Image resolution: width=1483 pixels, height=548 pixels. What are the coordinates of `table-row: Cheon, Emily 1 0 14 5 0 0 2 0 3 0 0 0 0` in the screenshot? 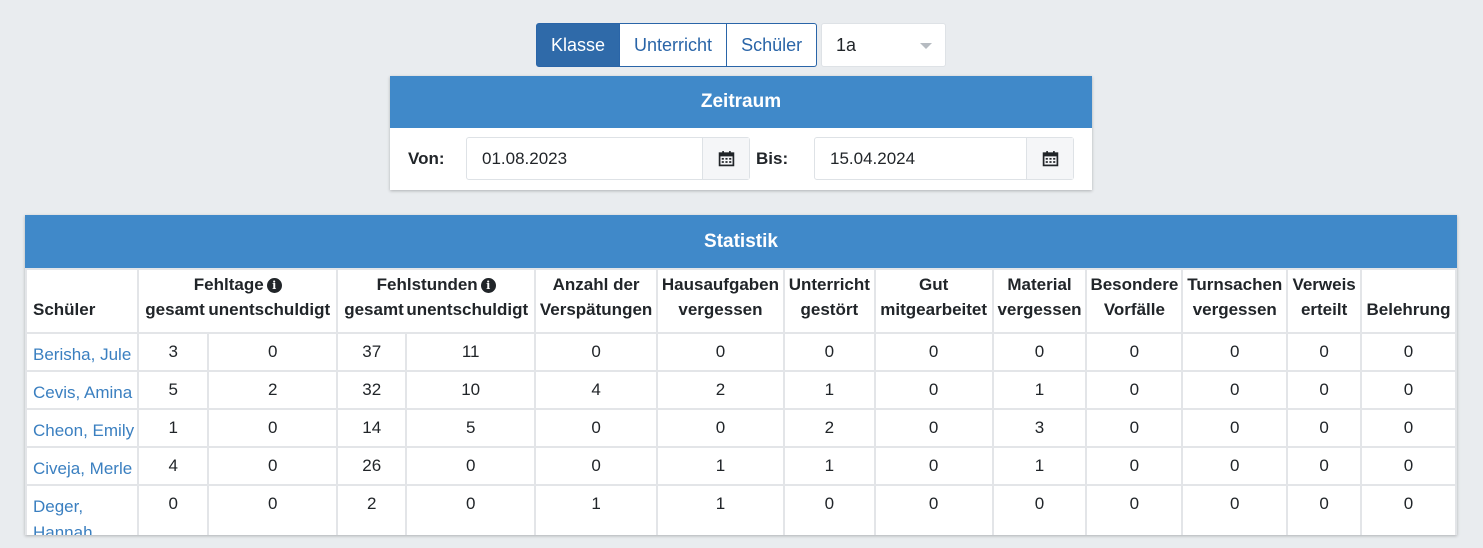 It's located at (741, 428).